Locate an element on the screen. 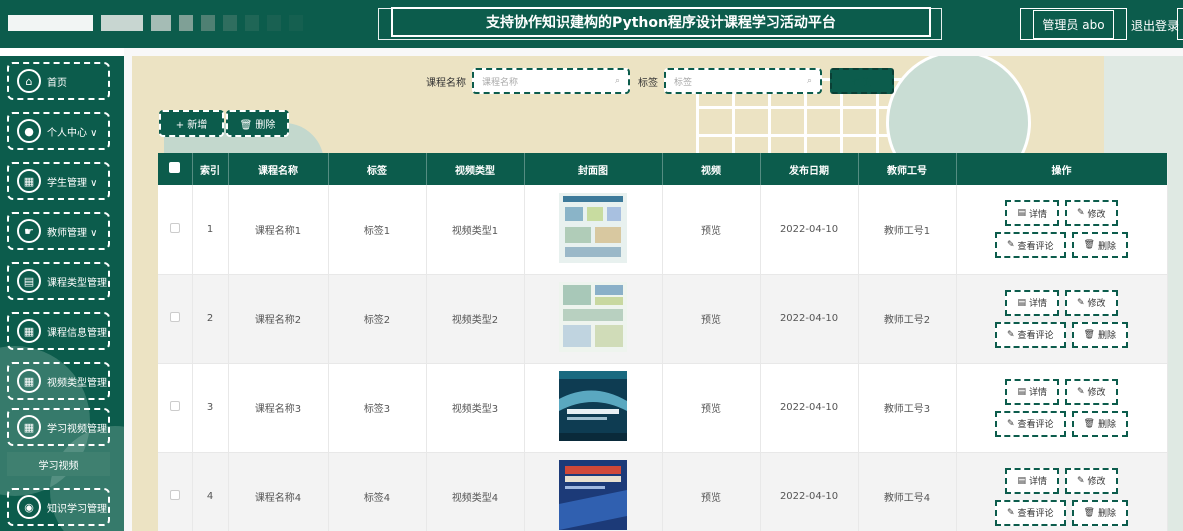 This screenshot has width=1183, height=531. cell-tag: 标签2 is located at coordinates (377, 319).